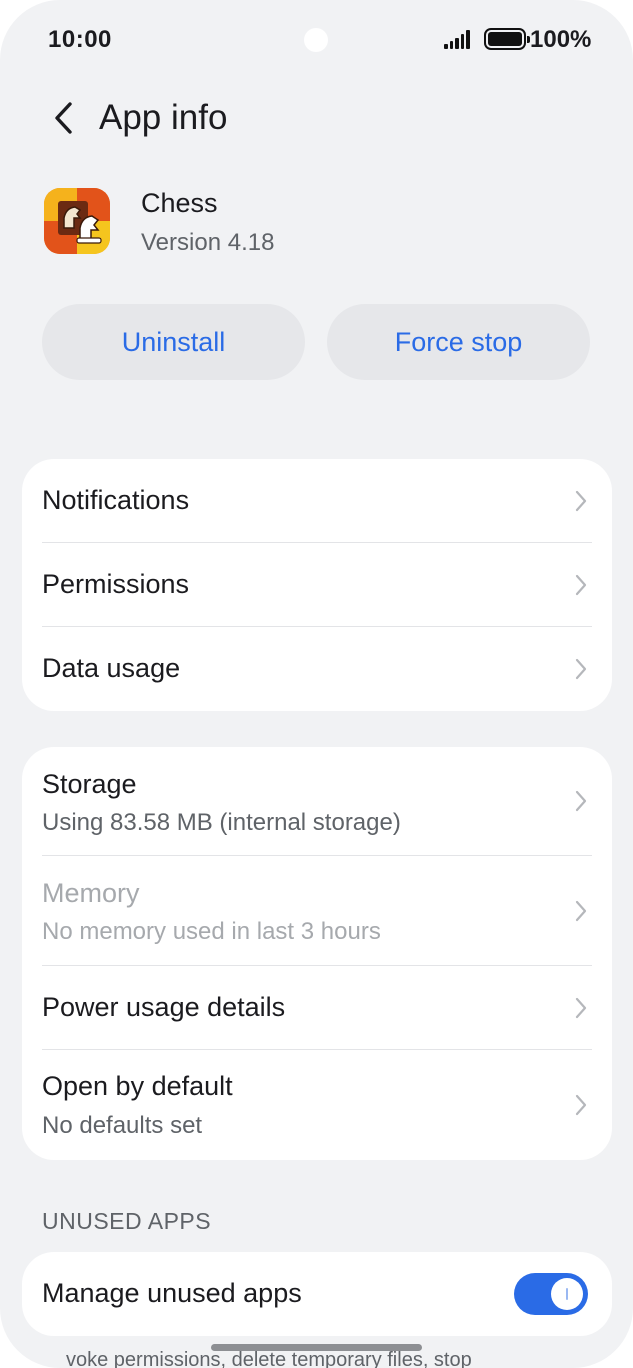  What do you see at coordinates (116, 500) in the screenshot?
I see `notifications-label: Notifications` at bounding box center [116, 500].